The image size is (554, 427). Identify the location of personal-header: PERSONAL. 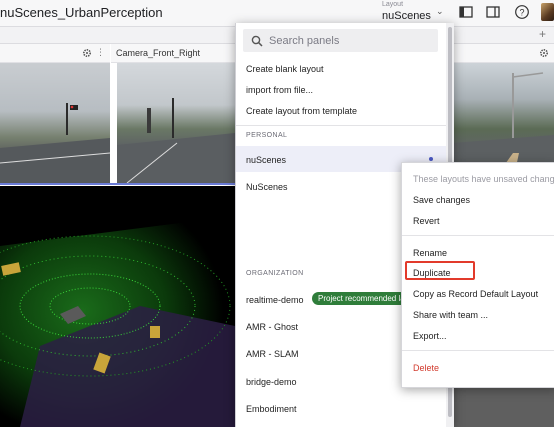
(267, 135).